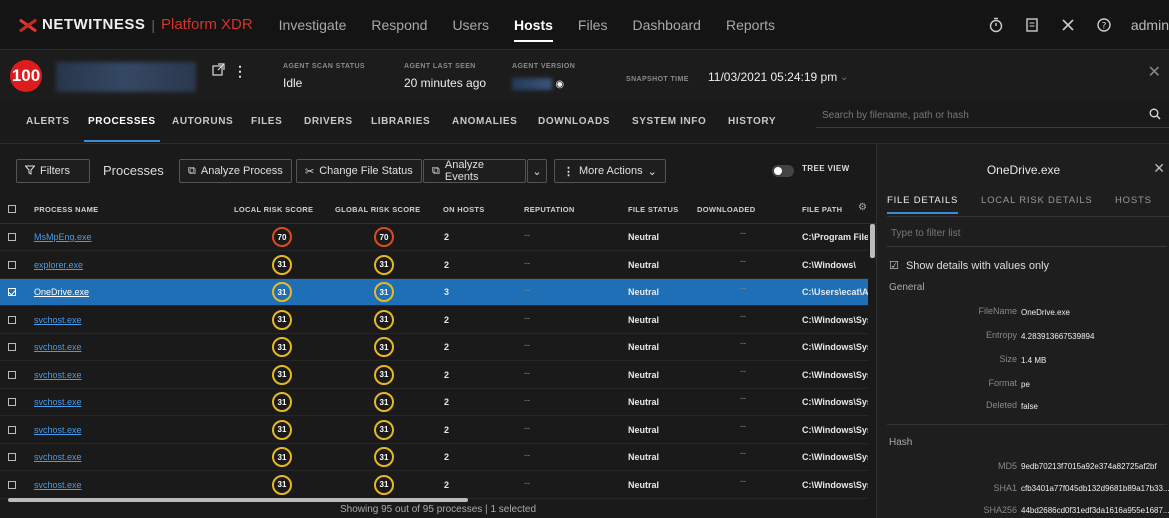 The height and width of the screenshot is (518, 1169). What do you see at coordinates (772, 77) in the screenshot?
I see `snapshot-time-select: 11/03/2021 05:24:19 pm` at bounding box center [772, 77].